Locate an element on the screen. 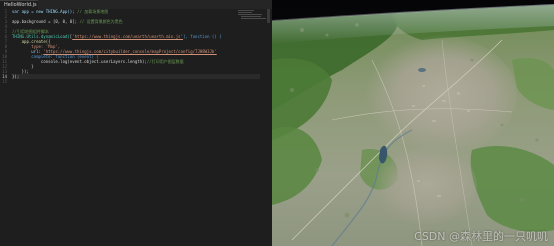  code-token: ], function () { is located at coordinates (202, 36).